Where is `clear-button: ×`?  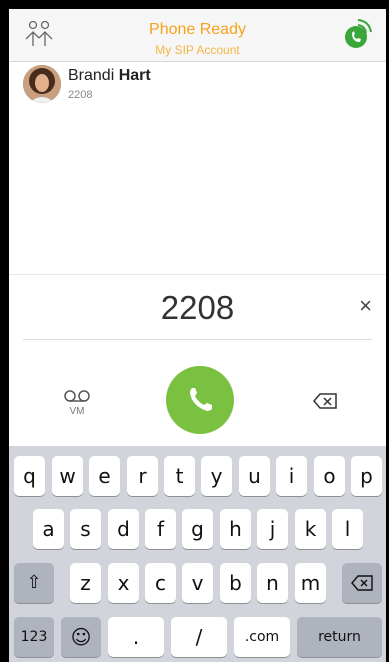 clear-button: × is located at coordinates (365, 306).